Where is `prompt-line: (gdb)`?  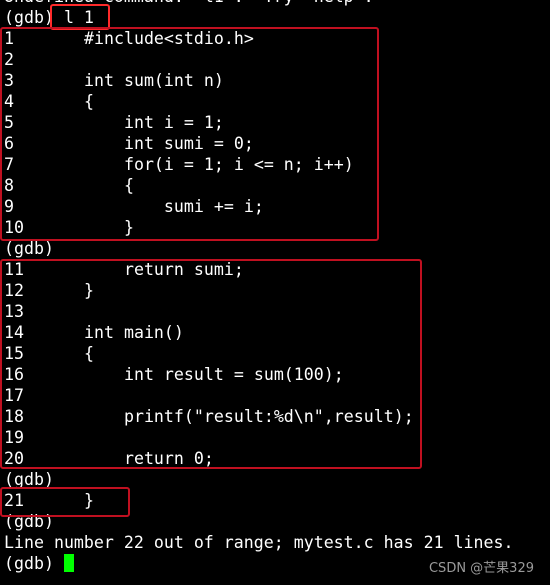
prompt-line: (gdb) is located at coordinates (259, 248).